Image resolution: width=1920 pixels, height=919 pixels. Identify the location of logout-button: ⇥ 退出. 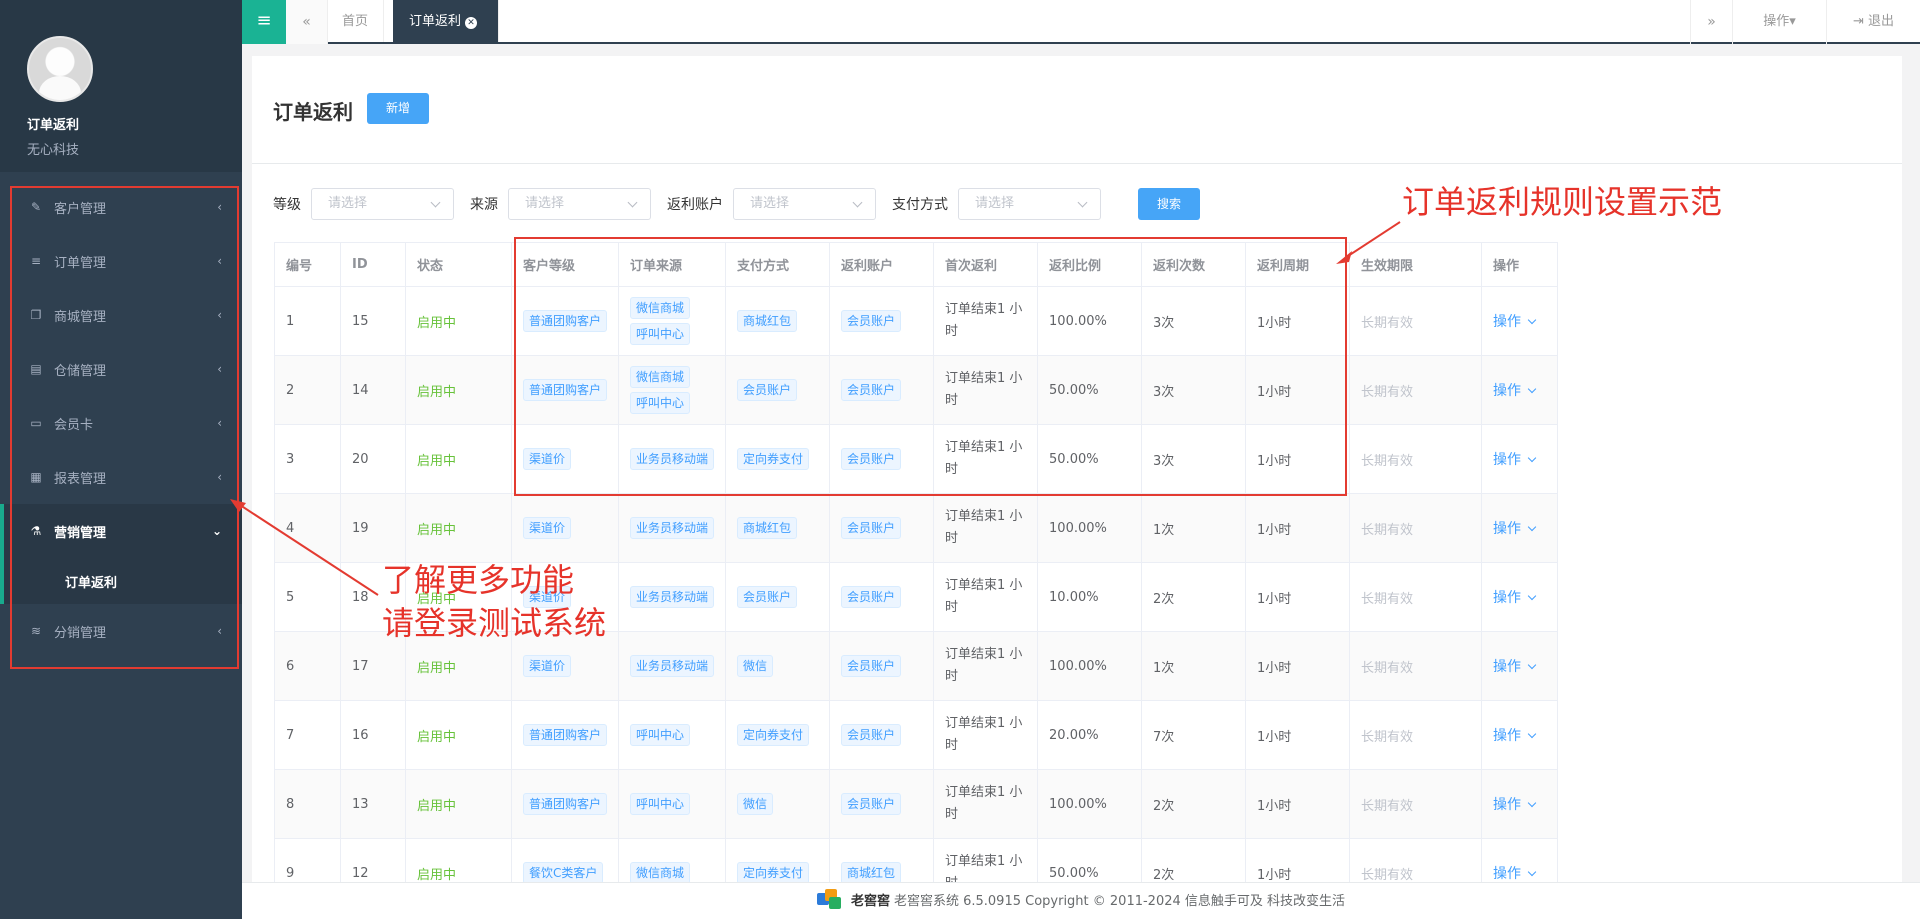
(1873, 22).